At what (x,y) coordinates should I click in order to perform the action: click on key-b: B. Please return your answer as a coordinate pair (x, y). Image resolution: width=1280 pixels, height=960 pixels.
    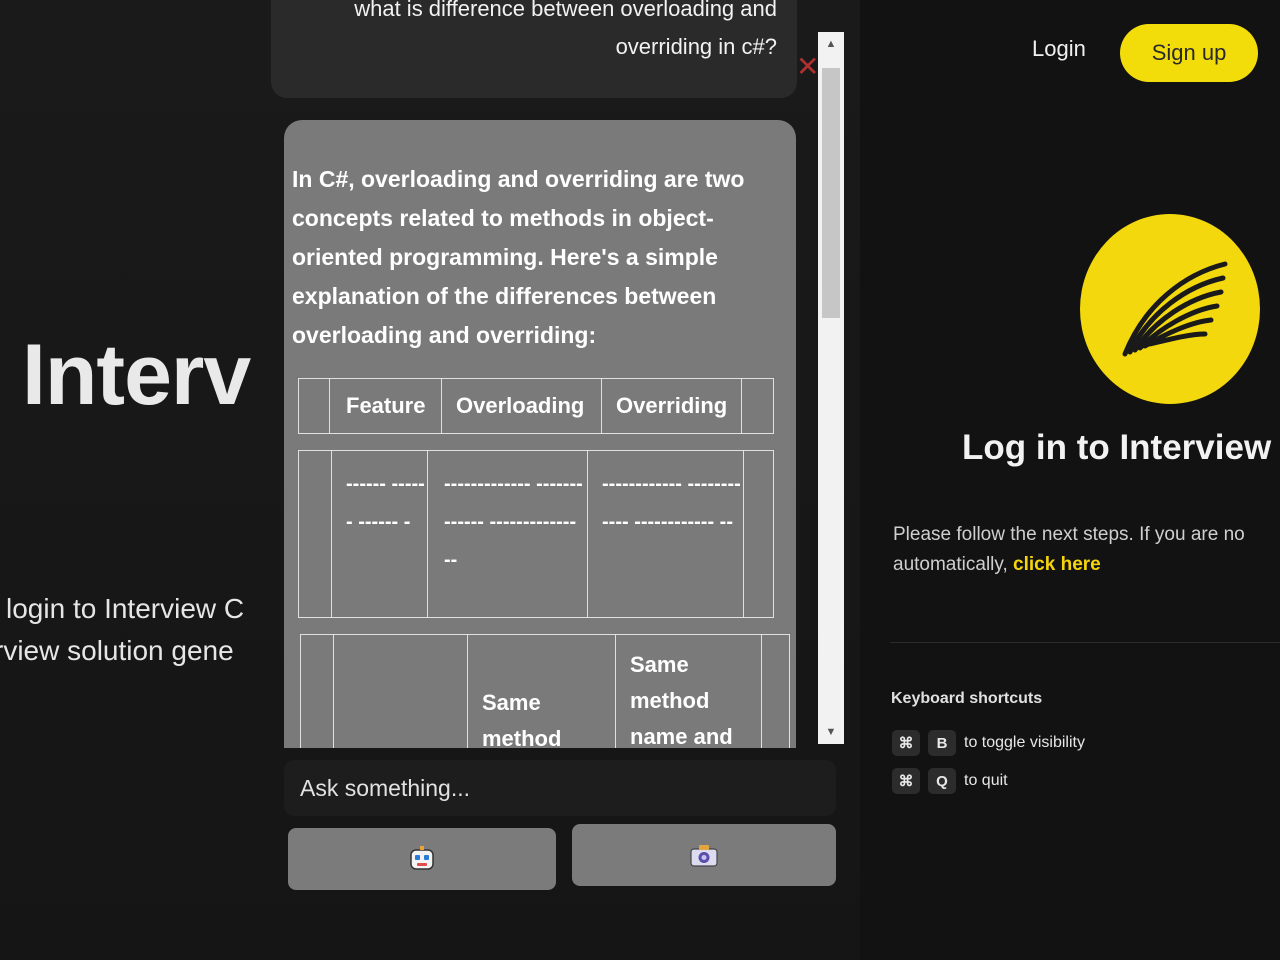
    Looking at the image, I should click on (942, 743).